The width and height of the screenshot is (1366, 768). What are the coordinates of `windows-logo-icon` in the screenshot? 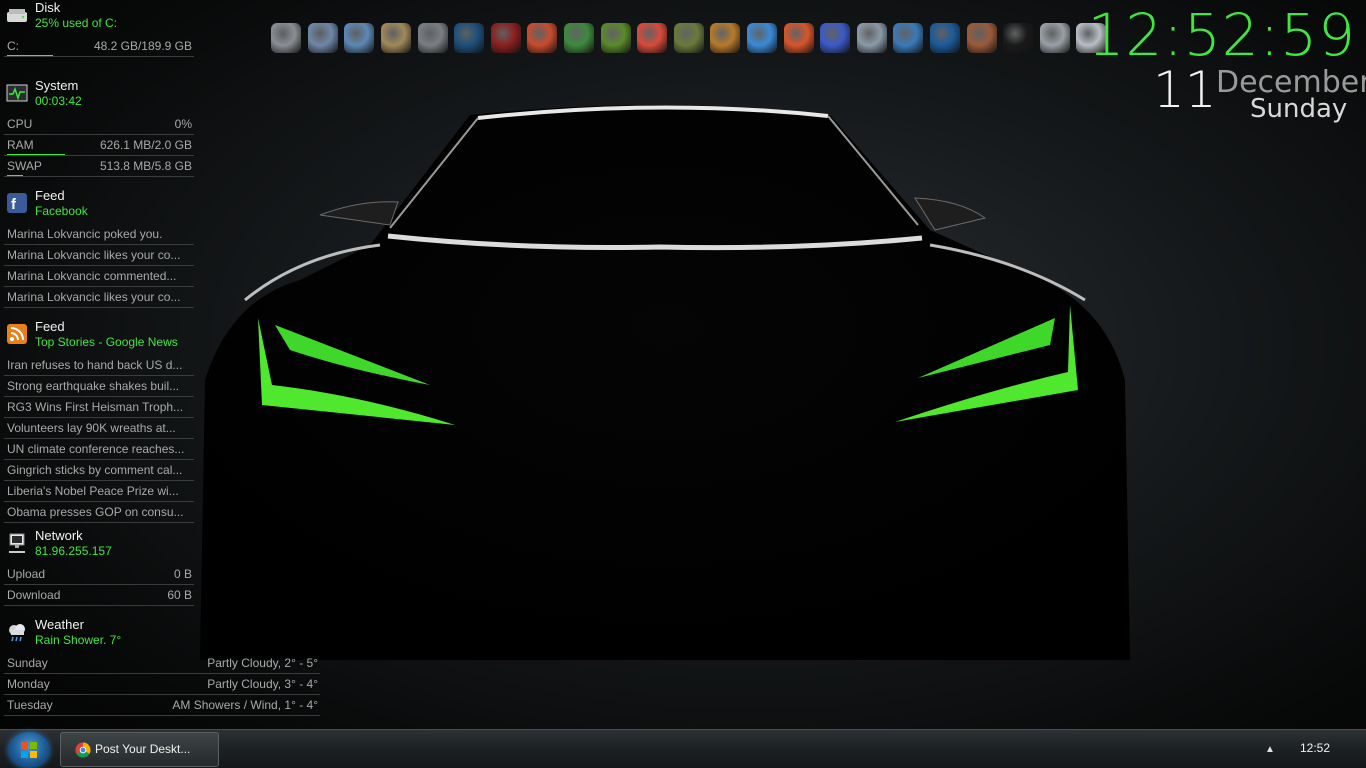 It's located at (29, 750).